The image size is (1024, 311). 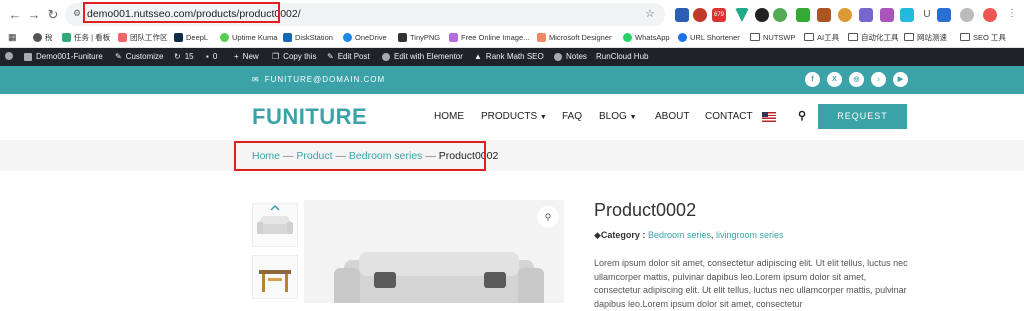 What do you see at coordinates (12, 37) in the screenshot?
I see `apps-icon: ▦` at bounding box center [12, 37].